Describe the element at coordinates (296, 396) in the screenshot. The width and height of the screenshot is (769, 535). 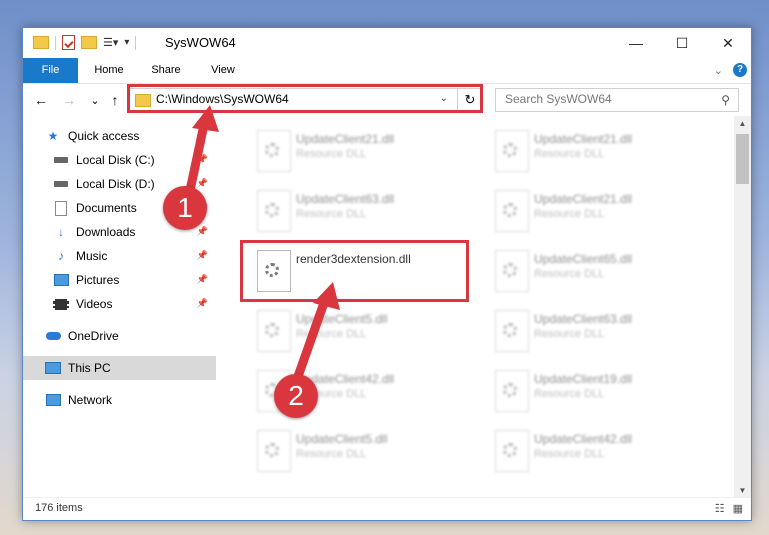
I see `step-2-marker: 2` at that location.